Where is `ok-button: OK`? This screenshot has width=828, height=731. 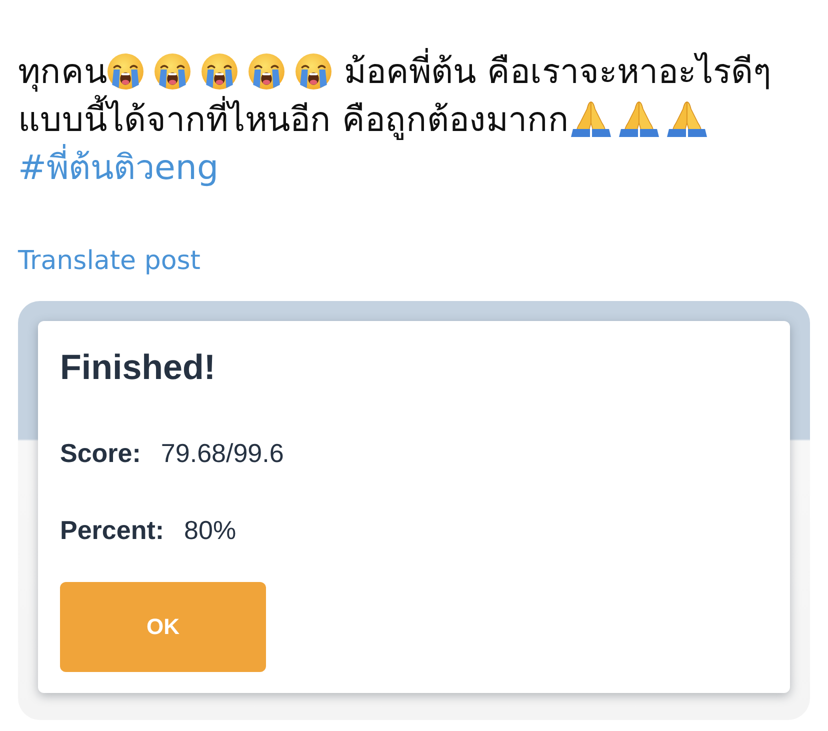
ok-button: OK is located at coordinates (163, 627).